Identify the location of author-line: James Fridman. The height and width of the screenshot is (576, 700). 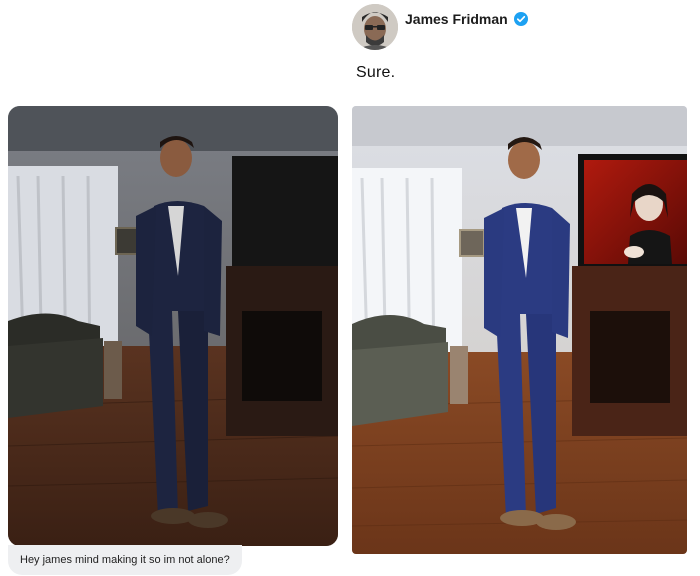
(466, 19).